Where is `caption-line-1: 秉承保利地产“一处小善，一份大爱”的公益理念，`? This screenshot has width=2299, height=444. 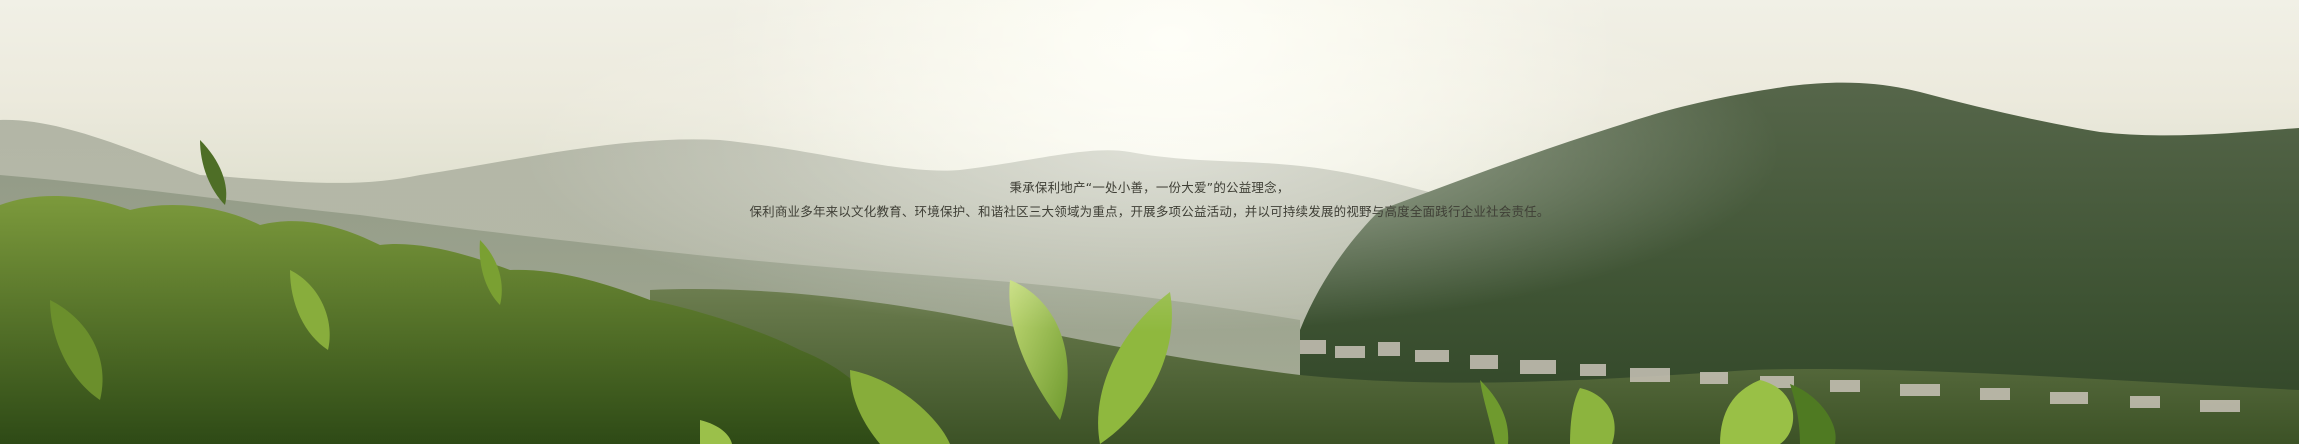
caption-line-1: 秉承保利地产“一处小善，一份大爱”的公益理念， is located at coordinates (1149, 187).